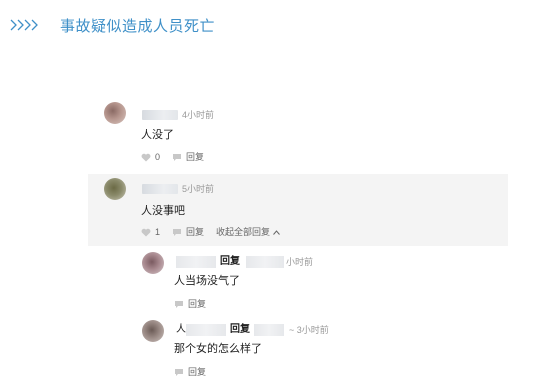  Describe the element at coordinates (198, 115) in the screenshot. I see `comment-time: 4小时前` at that location.